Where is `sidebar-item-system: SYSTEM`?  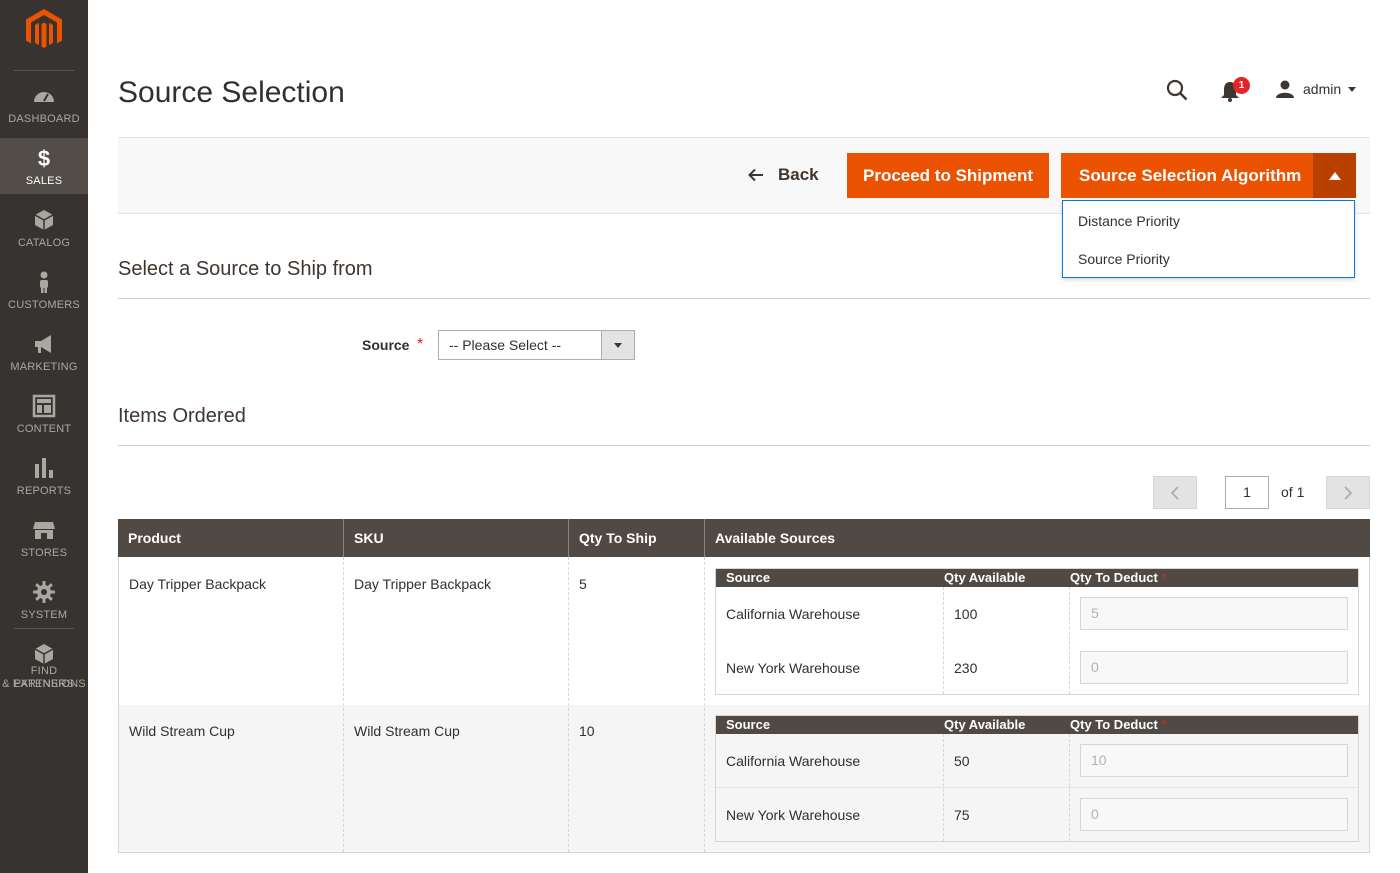 sidebar-item-system: SYSTEM is located at coordinates (44, 603).